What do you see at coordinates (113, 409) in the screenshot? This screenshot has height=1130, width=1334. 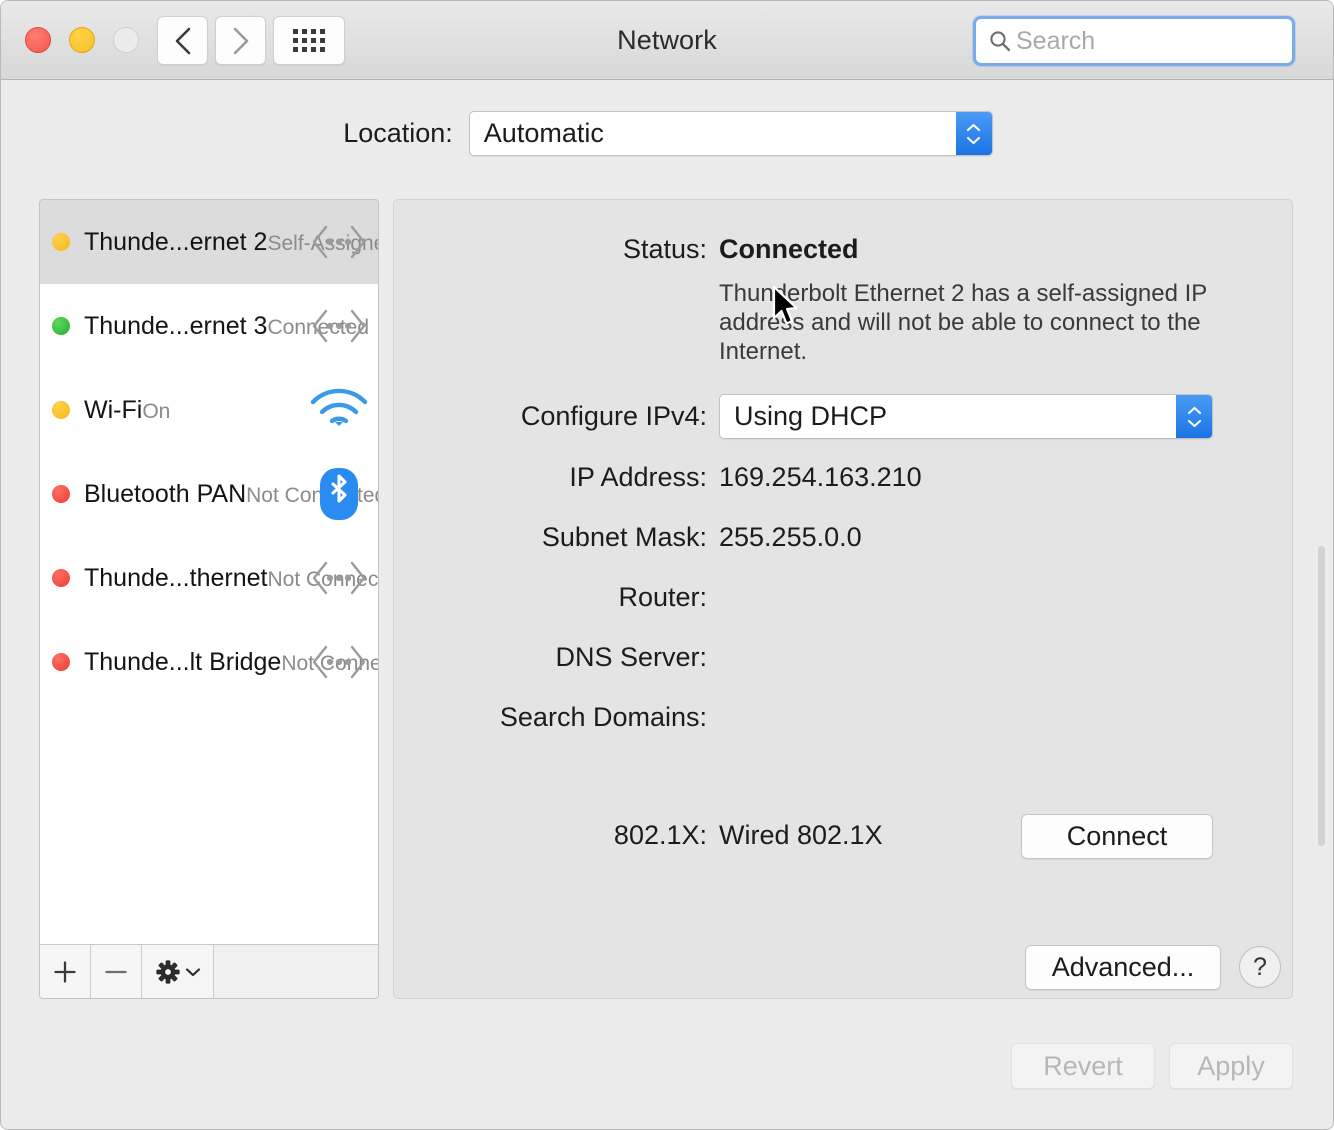 I see `service-name: Wi-Fi` at bounding box center [113, 409].